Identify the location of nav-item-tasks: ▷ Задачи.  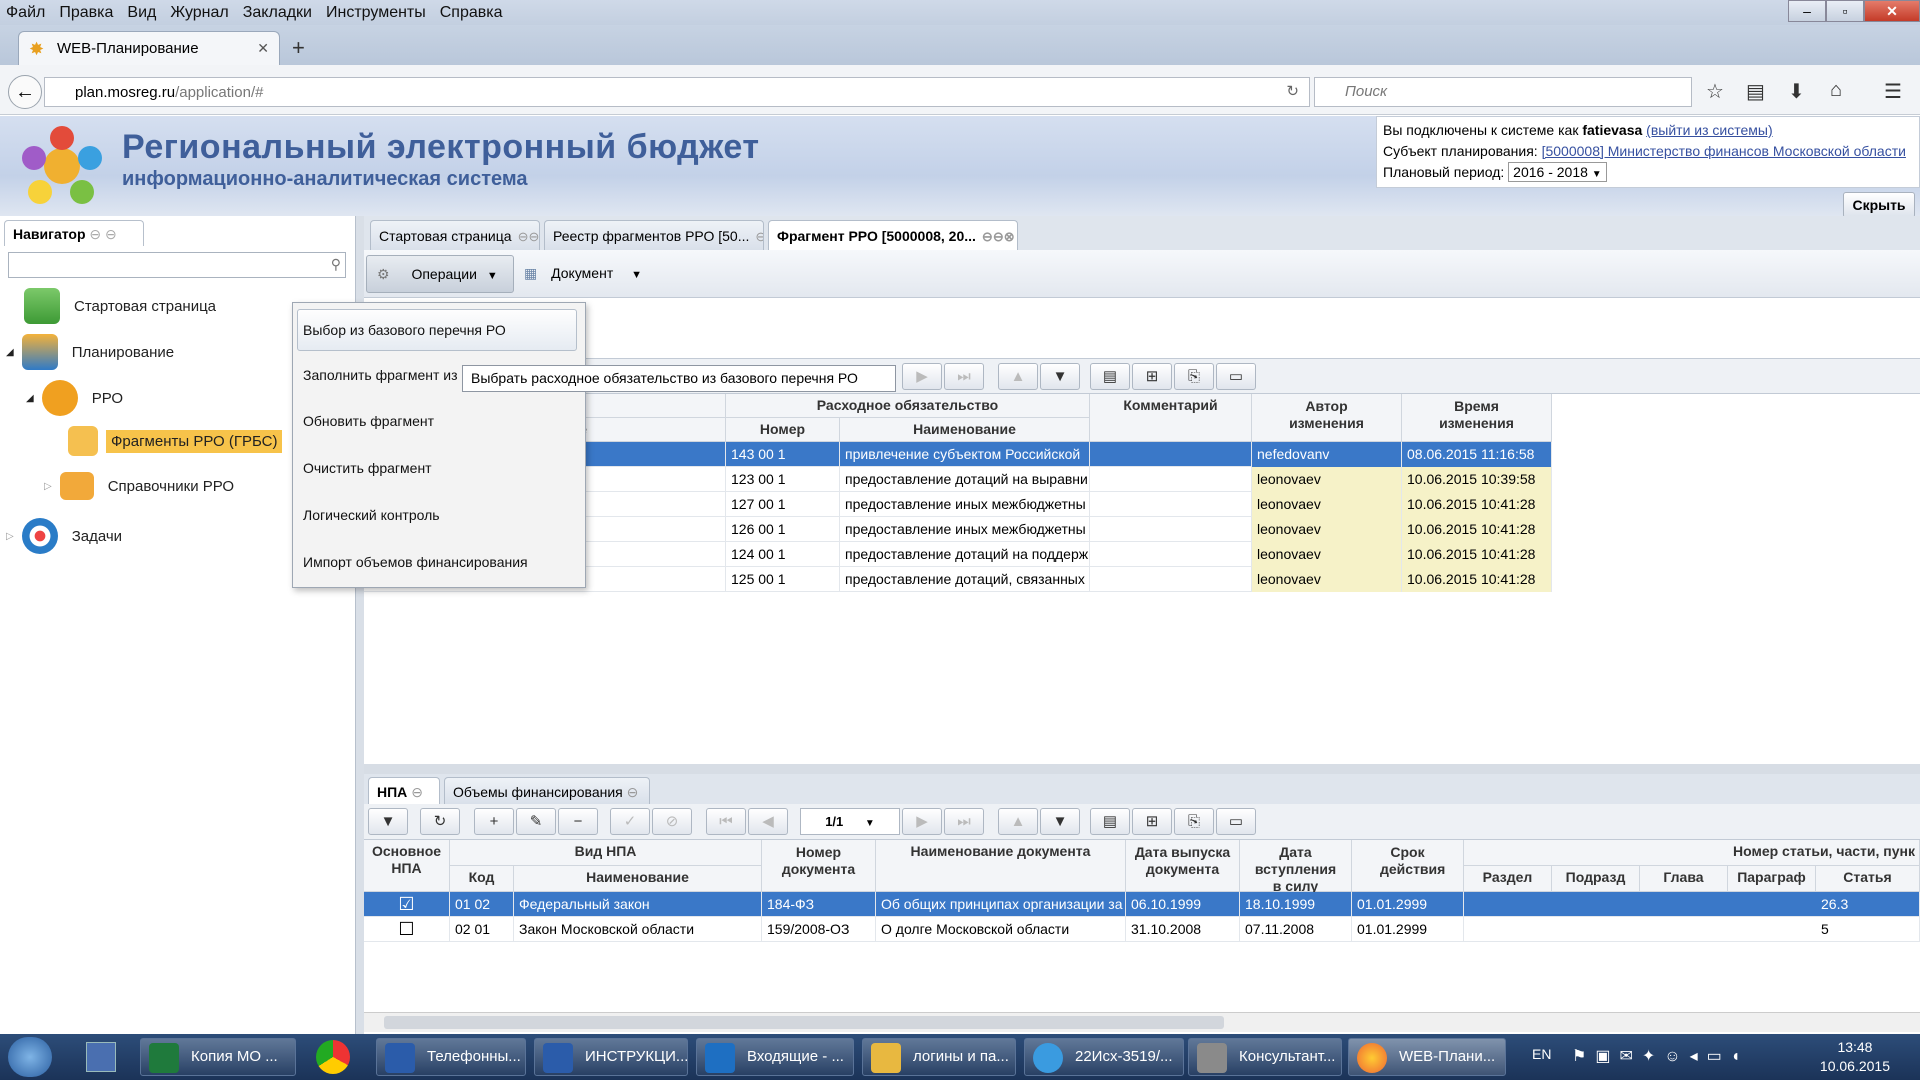
(64, 536).